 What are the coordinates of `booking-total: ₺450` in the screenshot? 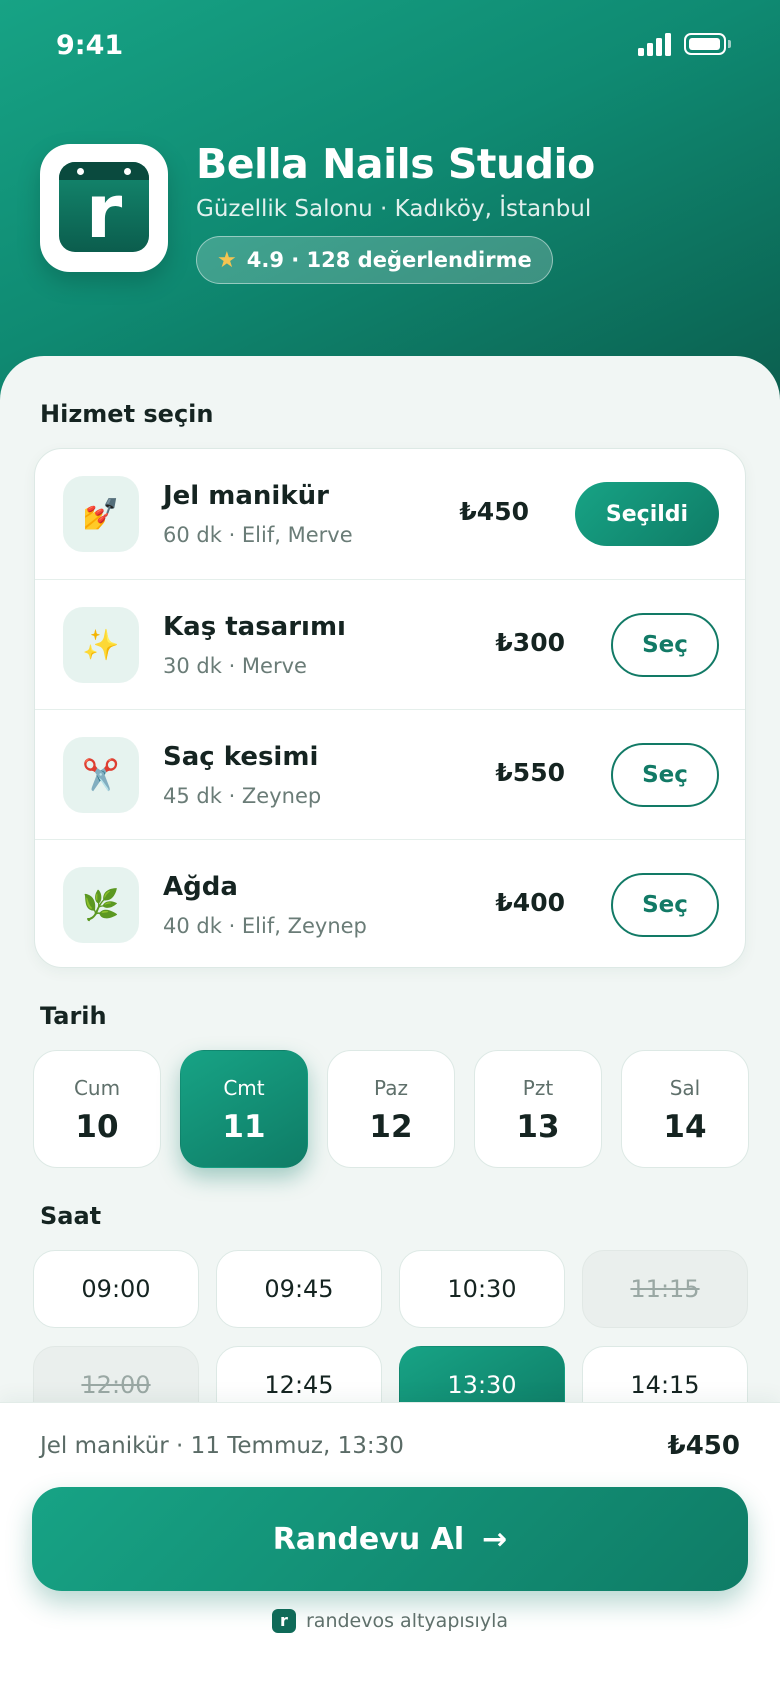 It's located at (703, 1446).